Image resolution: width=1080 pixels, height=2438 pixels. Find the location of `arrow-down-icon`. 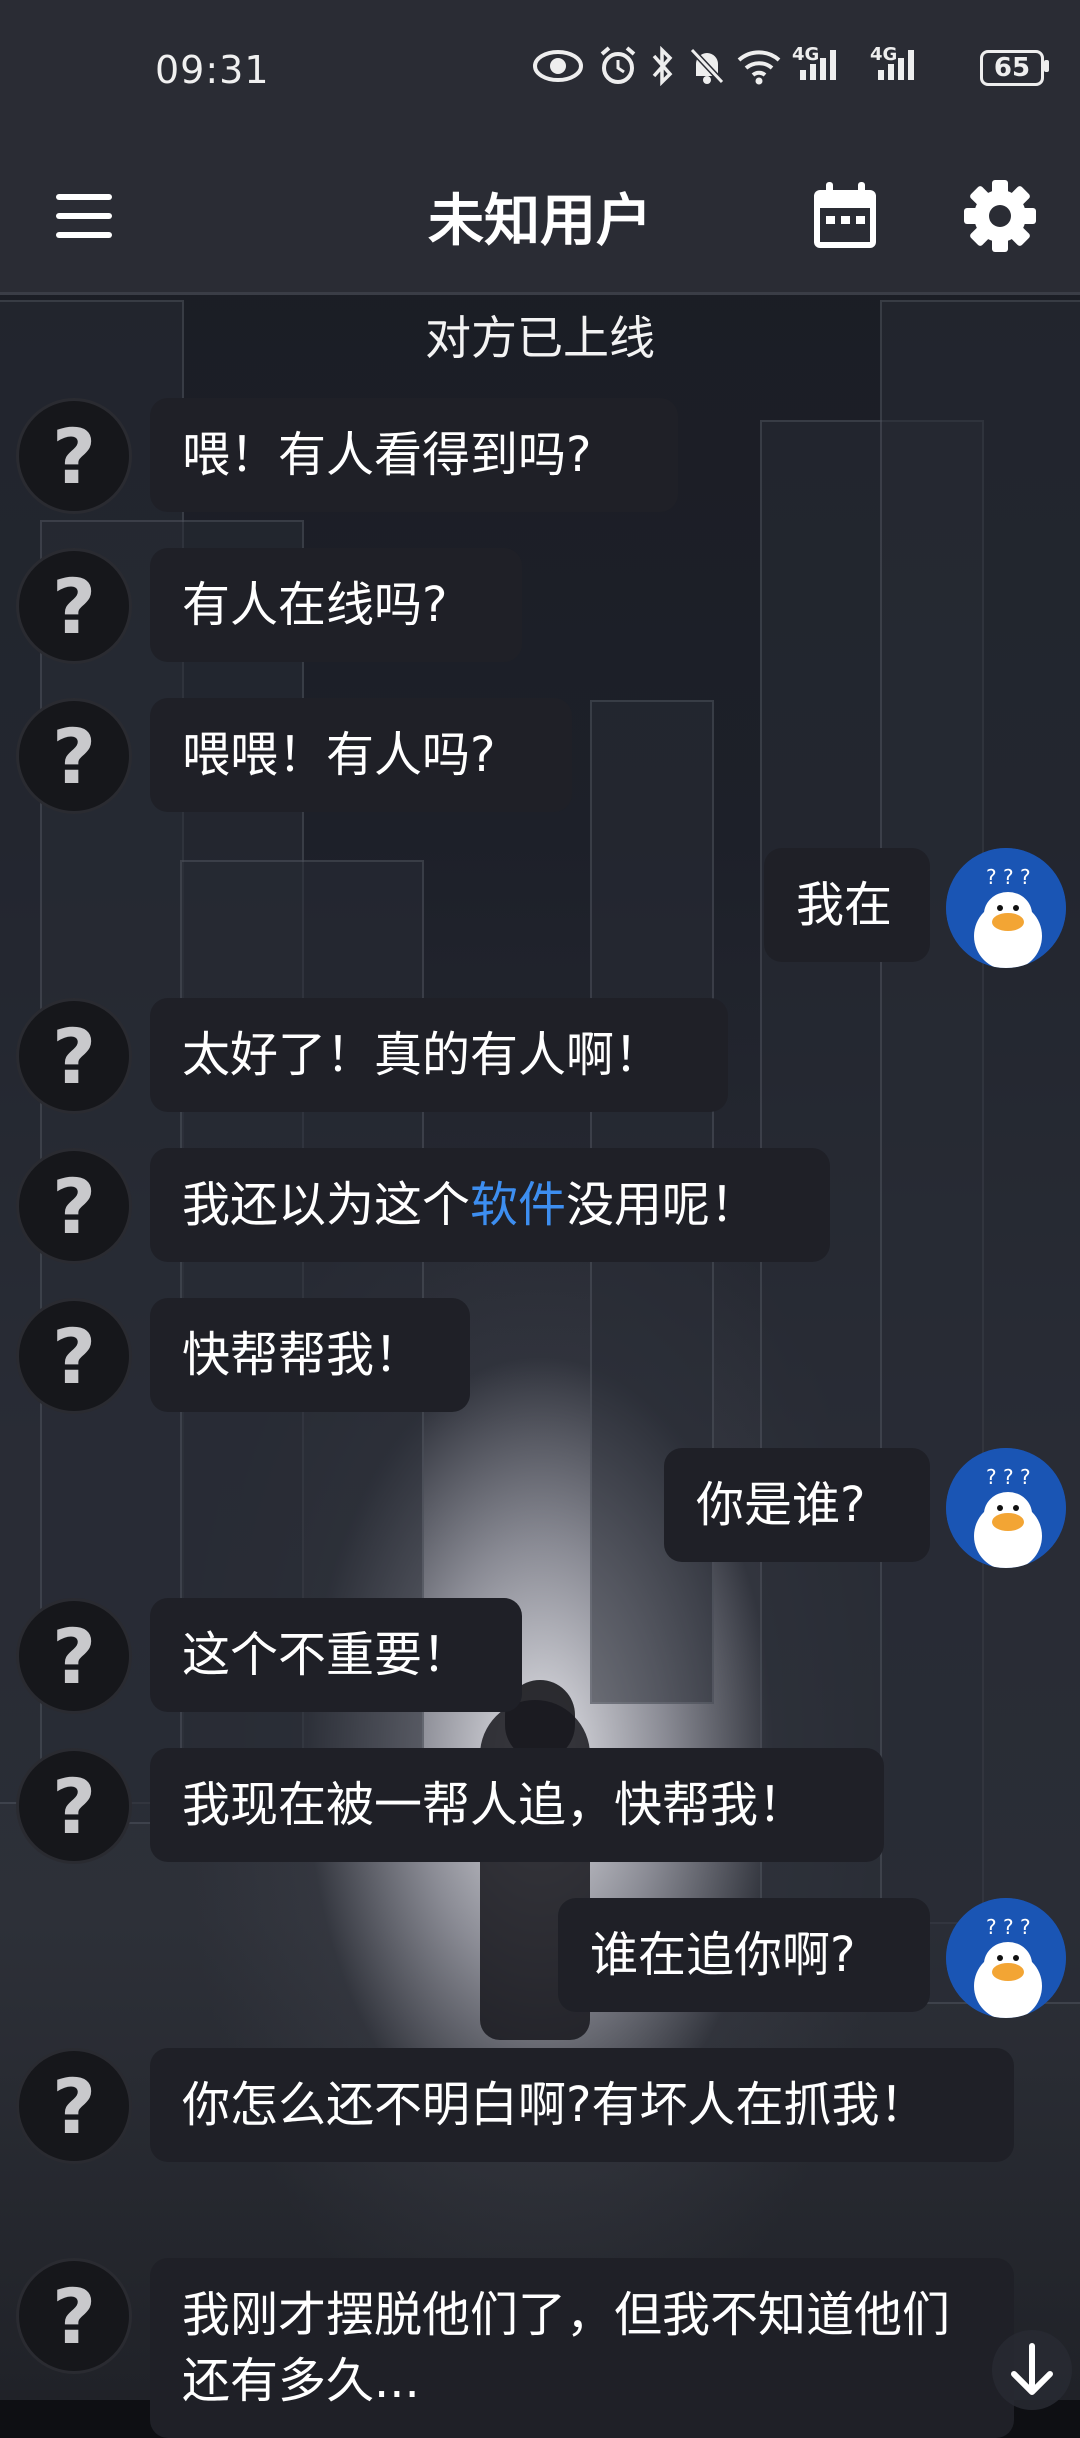

arrow-down-icon is located at coordinates (1032, 2370).